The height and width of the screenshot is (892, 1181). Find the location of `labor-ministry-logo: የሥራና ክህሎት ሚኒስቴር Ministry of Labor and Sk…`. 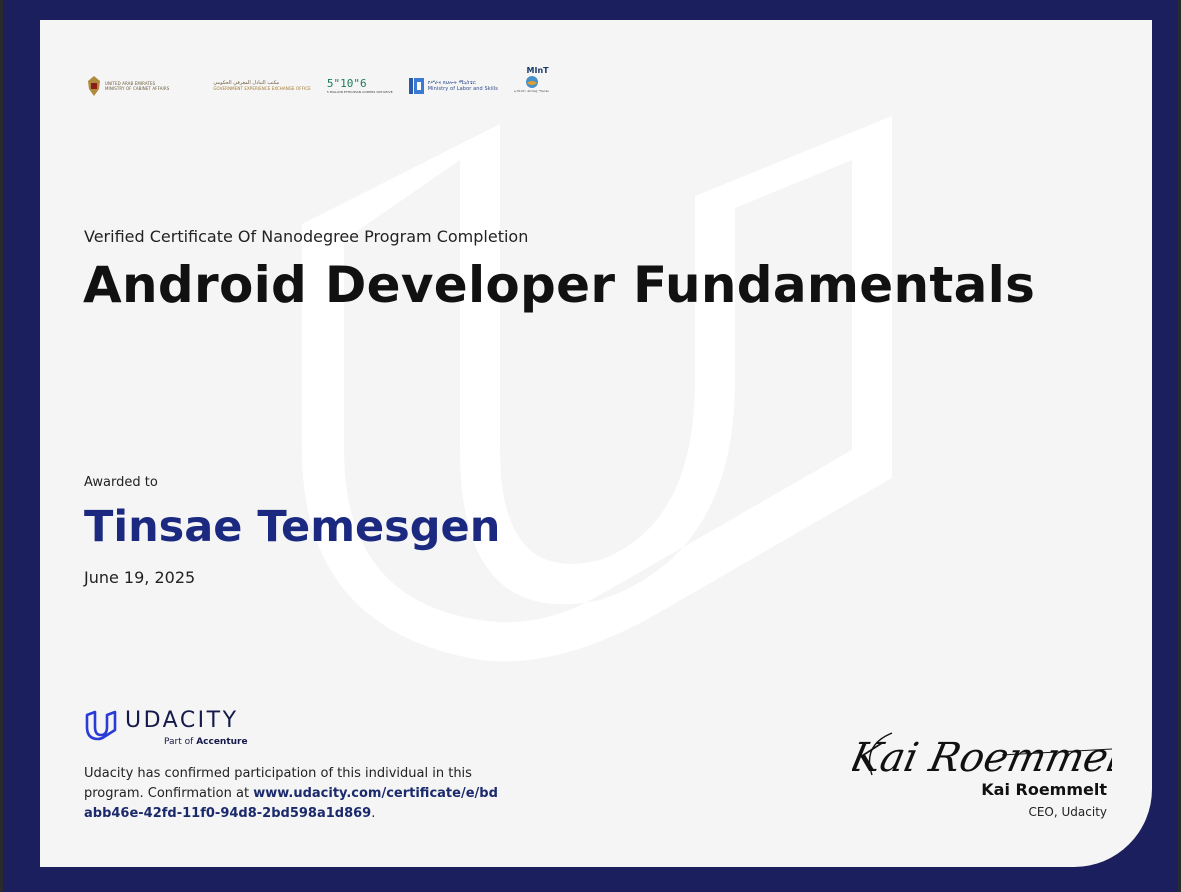

labor-ministry-logo: የሥራና ክህሎት ሚኒስቴር Ministry of Labor and Sk… is located at coordinates (453, 86).